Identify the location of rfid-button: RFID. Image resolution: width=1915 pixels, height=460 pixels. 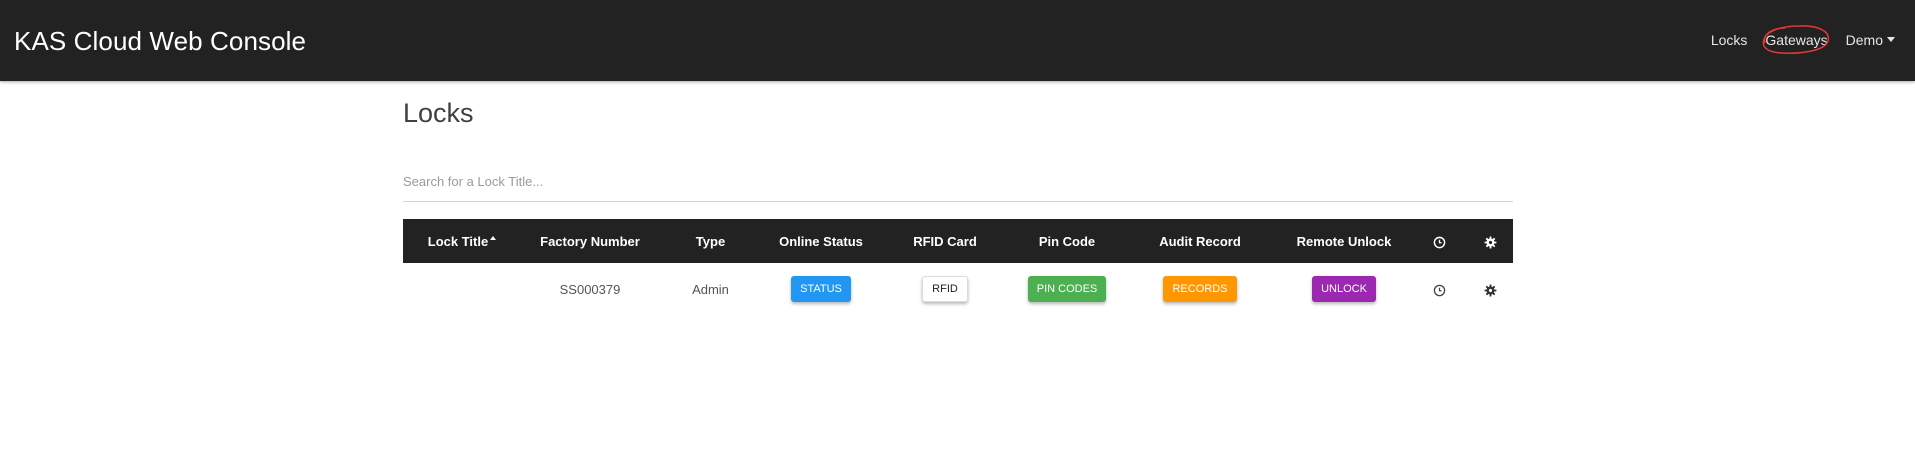
(945, 289).